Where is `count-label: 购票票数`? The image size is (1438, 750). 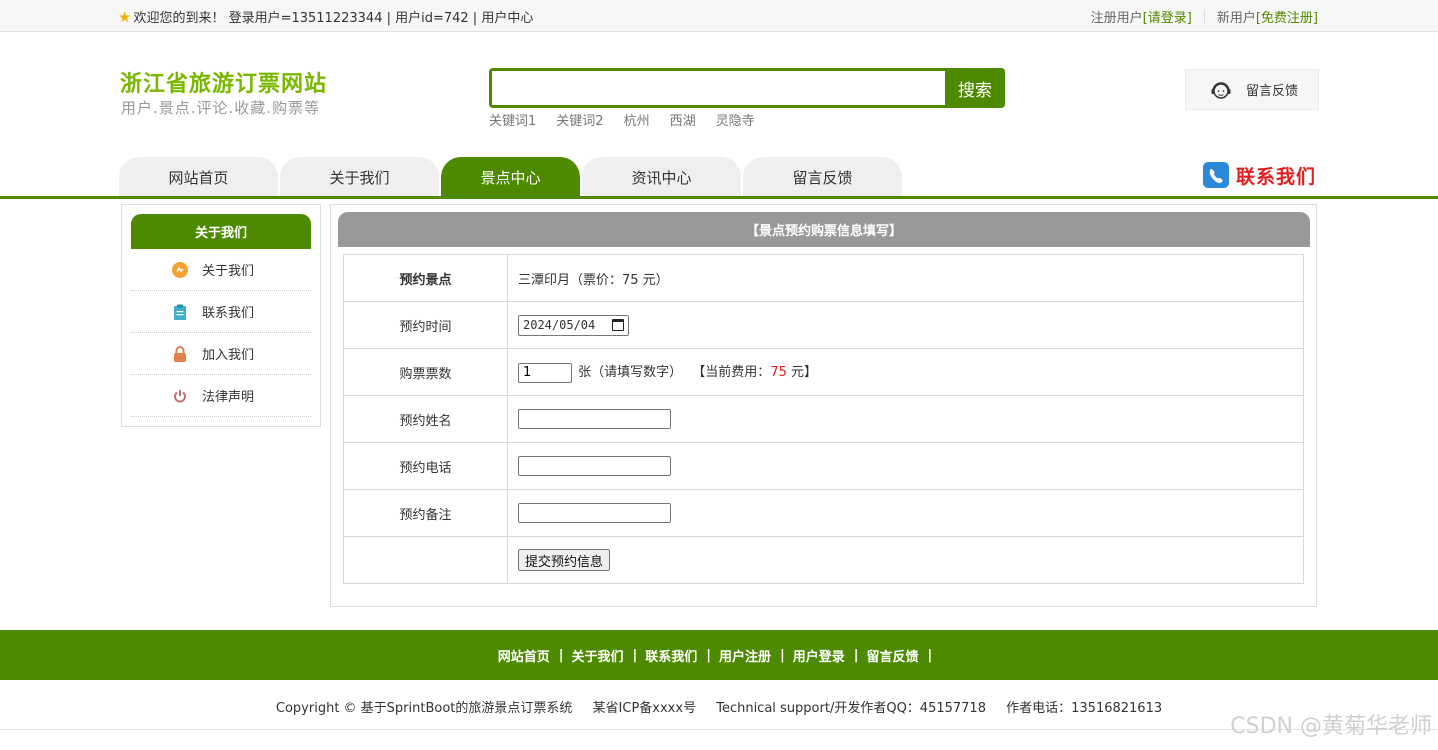
count-label: 购票票数 is located at coordinates (425, 372).